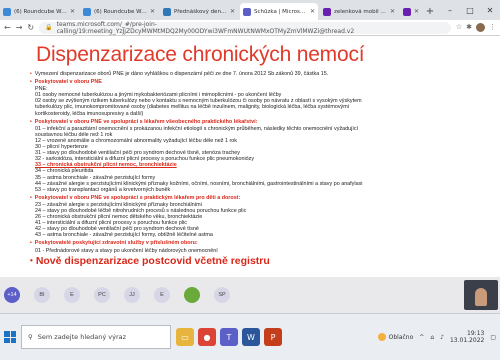  What do you see at coordinates (68, 82) in the screenshot?
I see `section-header-text: Poskytovatel v oboru PNE` at bounding box center [68, 82].